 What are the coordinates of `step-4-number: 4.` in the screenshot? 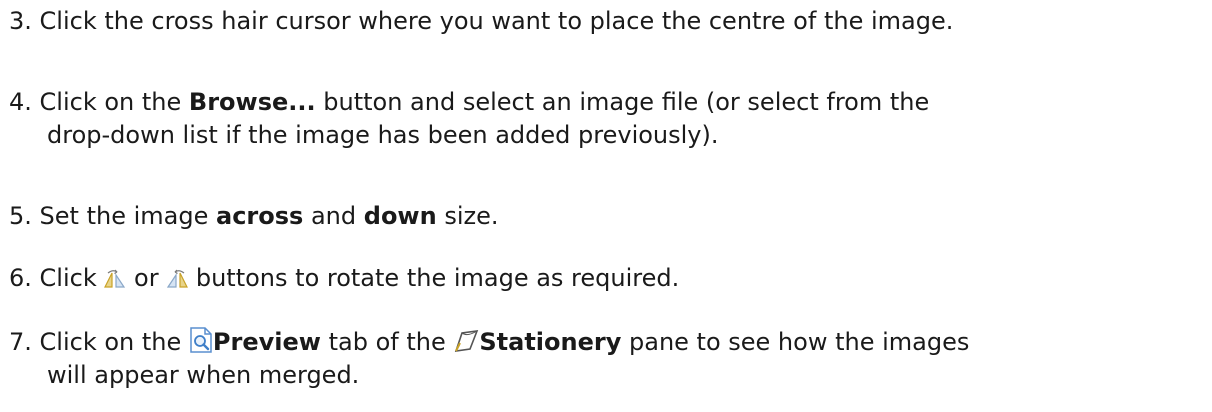 It's located at (20, 102).